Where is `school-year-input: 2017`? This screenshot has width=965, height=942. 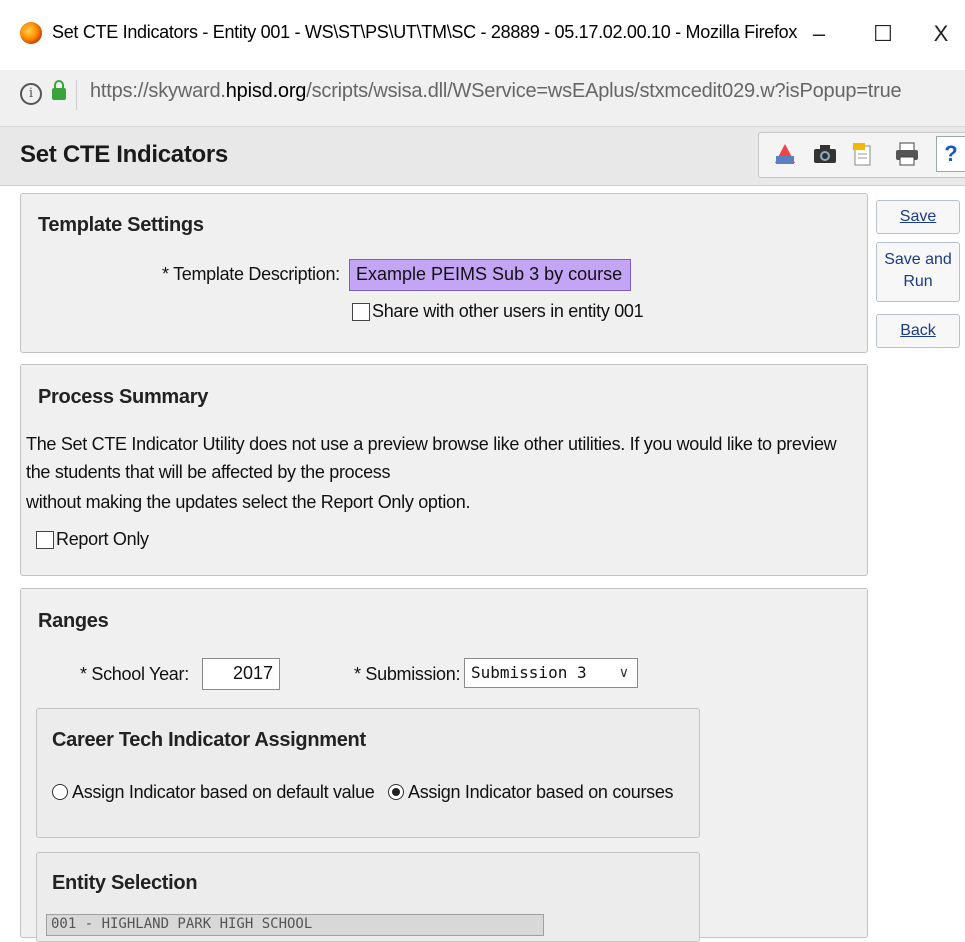
school-year-input: 2017 is located at coordinates (241, 674).